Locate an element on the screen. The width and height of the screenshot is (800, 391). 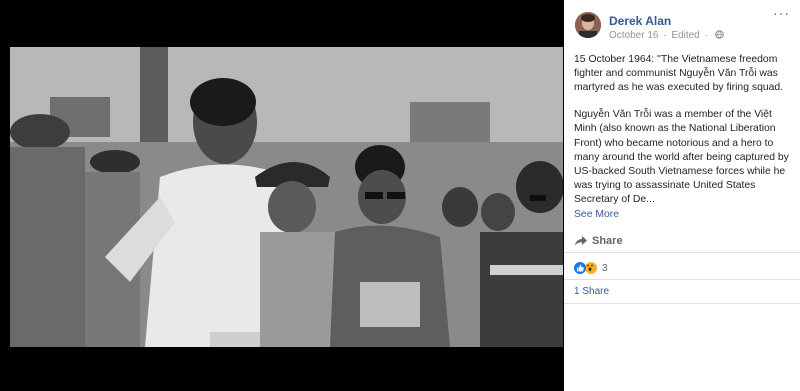
wow-icon is located at coordinates (591, 268).